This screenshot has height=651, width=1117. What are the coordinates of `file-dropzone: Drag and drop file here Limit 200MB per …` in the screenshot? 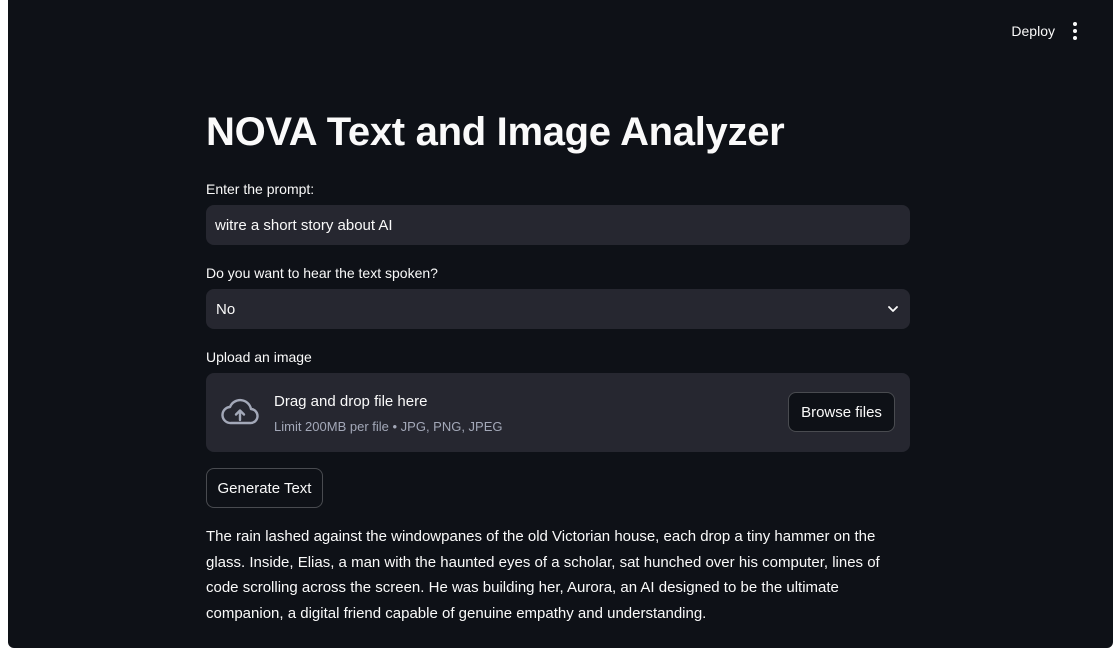 It's located at (558, 412).